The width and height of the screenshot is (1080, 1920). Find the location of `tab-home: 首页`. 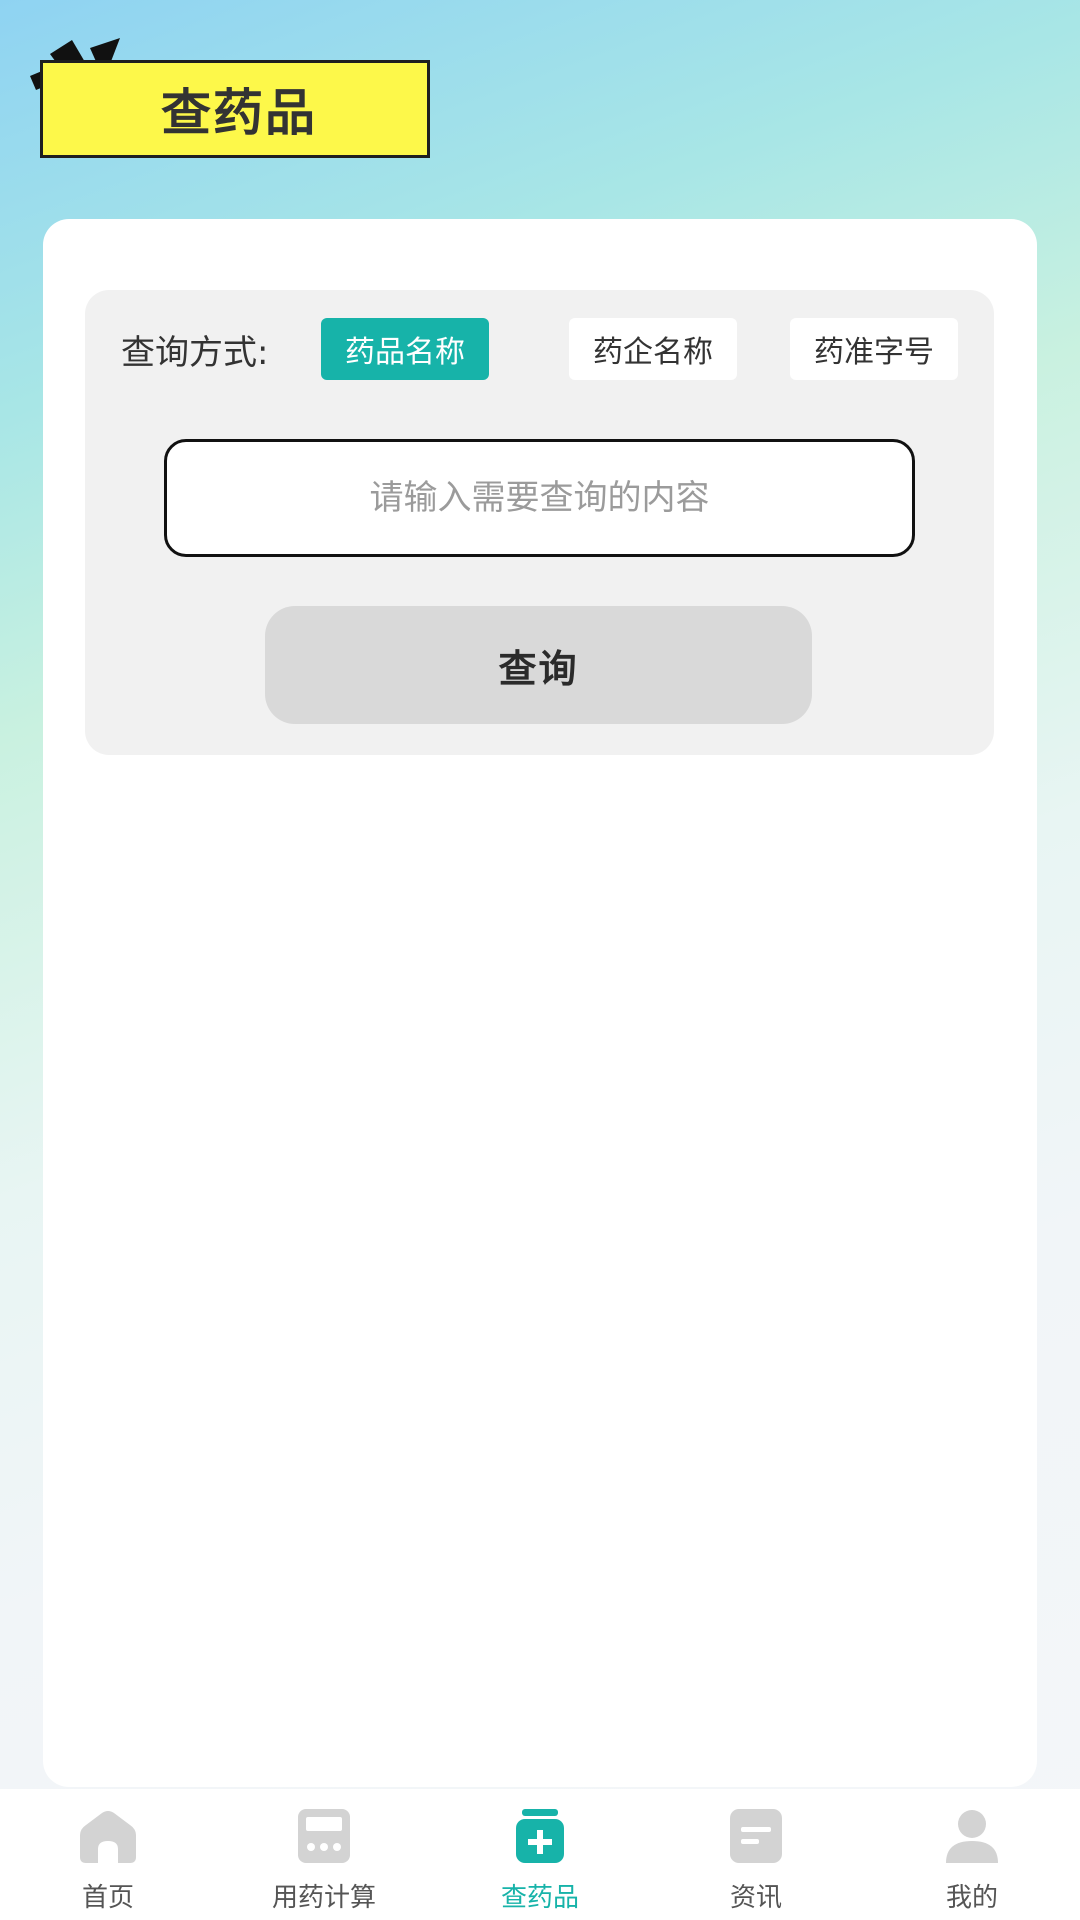

tab-home: 首页 is located at coordinates (108, 1854).